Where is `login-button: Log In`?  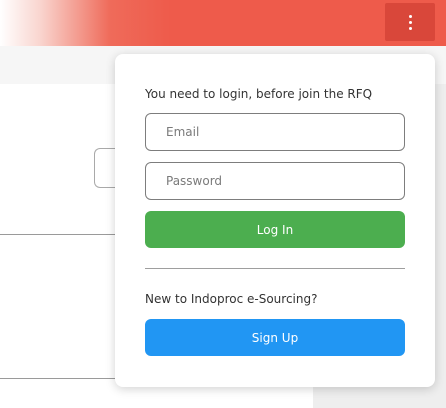 login-button: Log In is located at coordinates (275, 229).